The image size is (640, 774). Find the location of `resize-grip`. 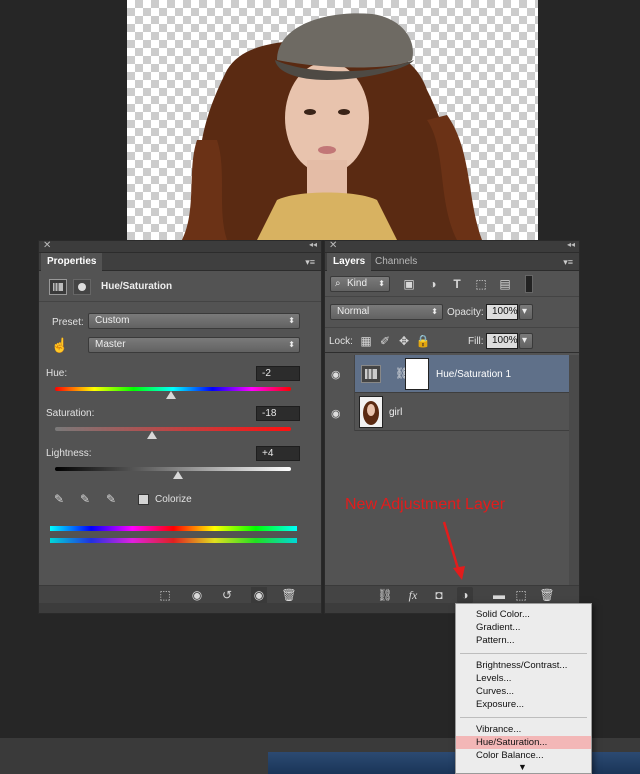

resize-grip is located at coordinates (180, 608).